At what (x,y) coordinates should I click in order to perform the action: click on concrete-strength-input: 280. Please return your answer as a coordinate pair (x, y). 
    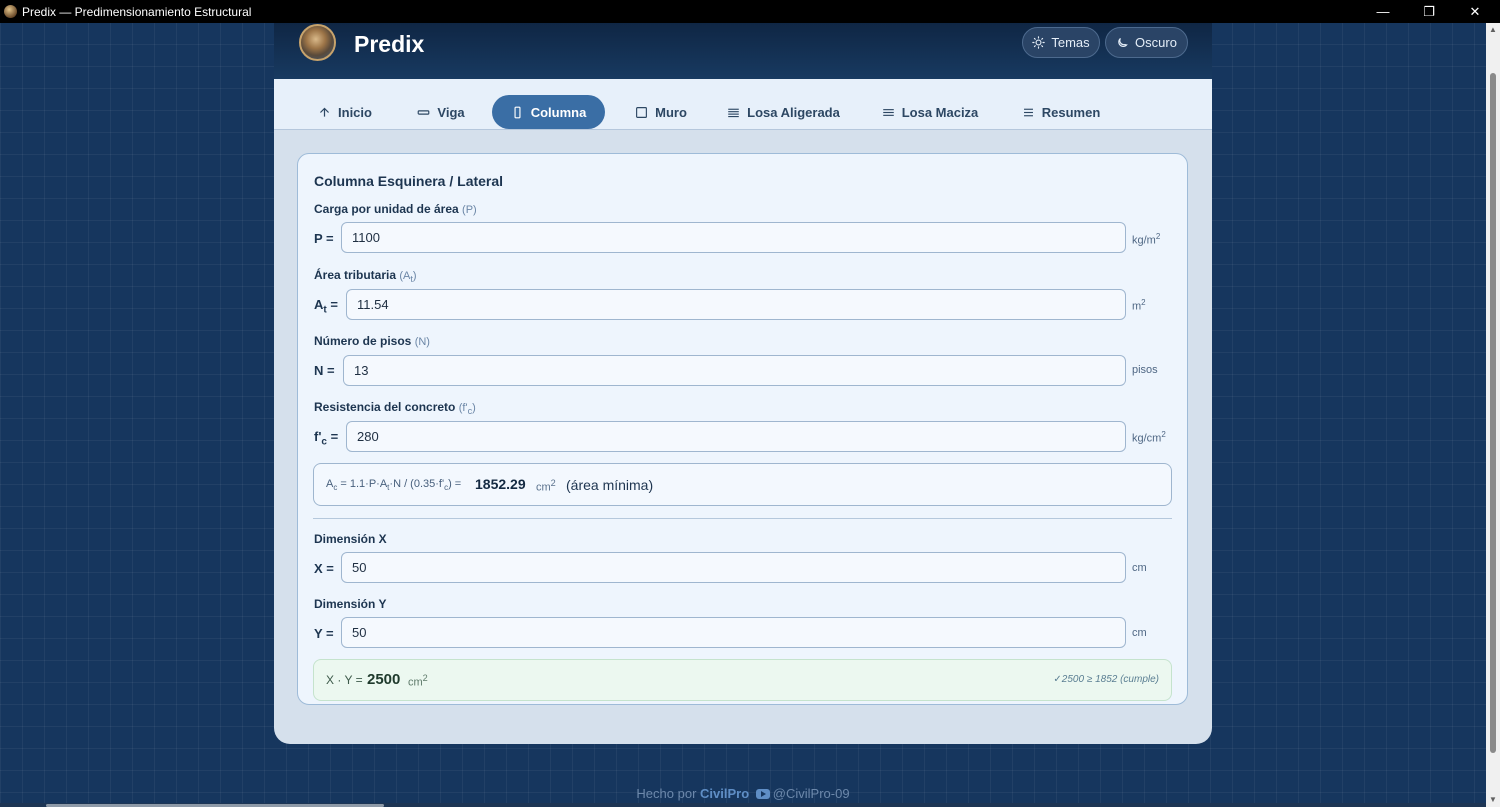
    Looking at the image, I should click on (736, 436).